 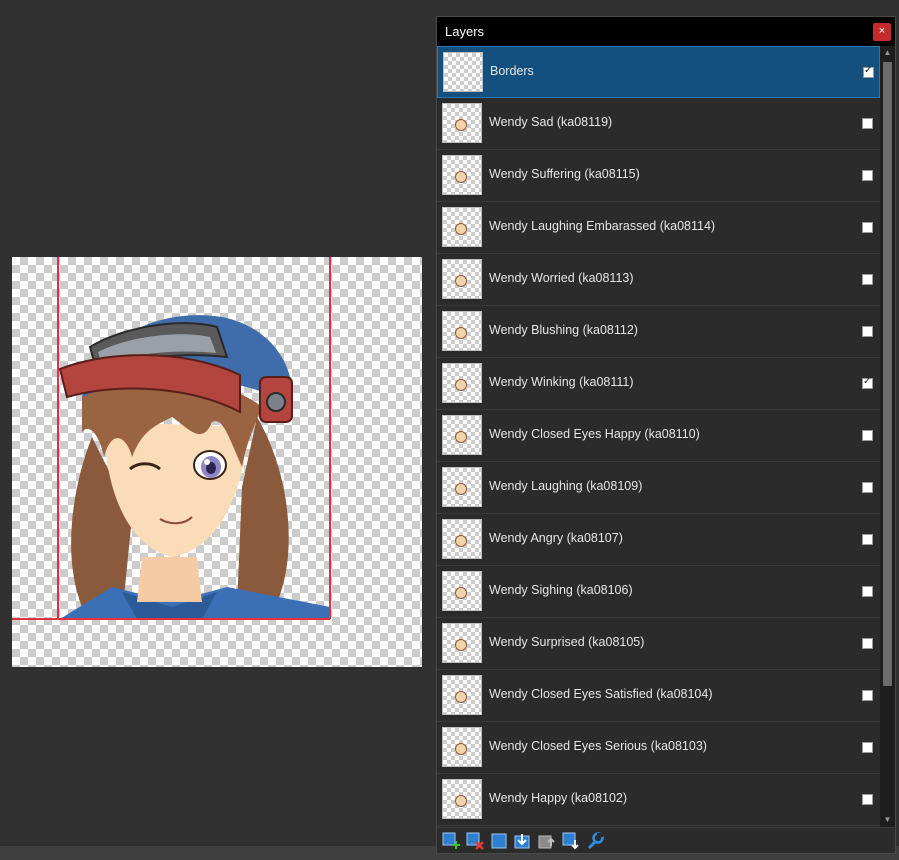 What do you see at coordinates (563, 330) in the screenshot?
I see `layer-name: Wendy Blushing (ka08112)` at bounding box center [563, 330].